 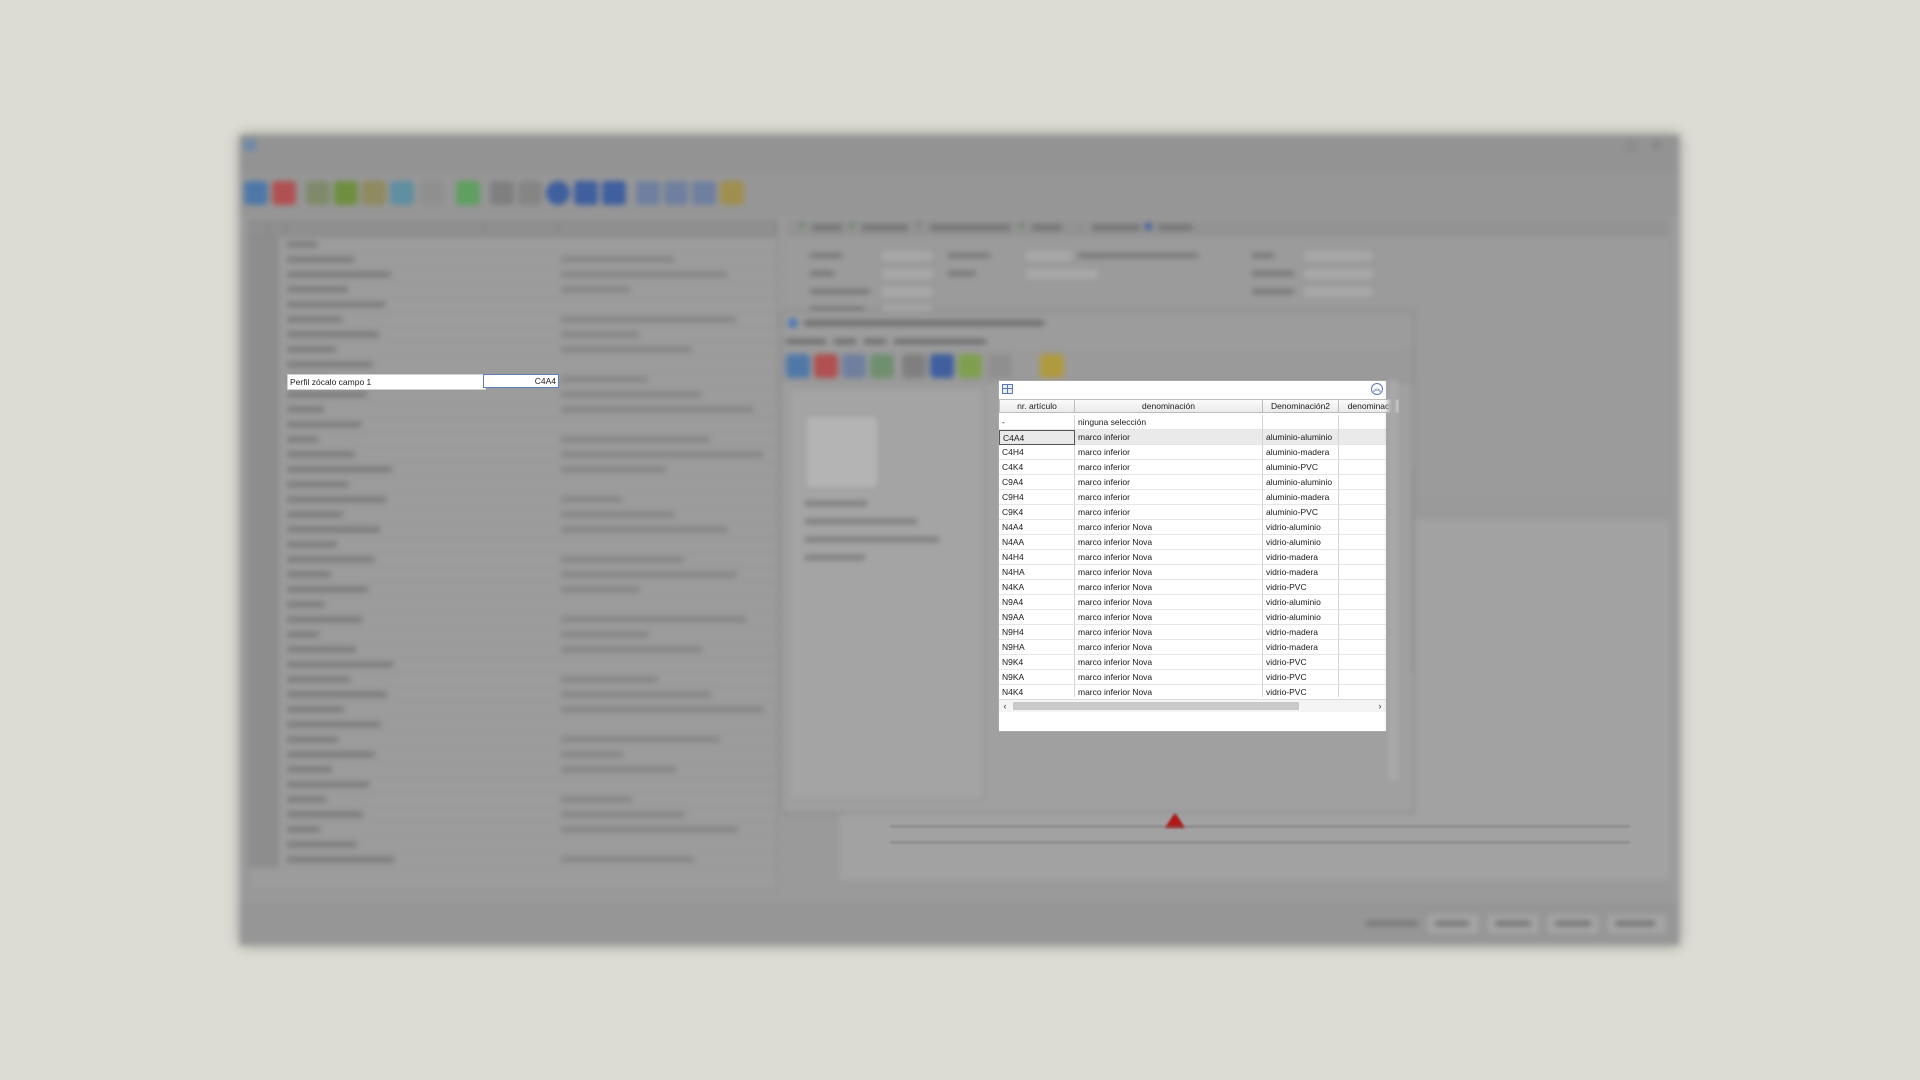 What do you see at coordinates (942, 366) in the screenshot?
I see `lookup-save-icon` at bounding box center [942, 366].